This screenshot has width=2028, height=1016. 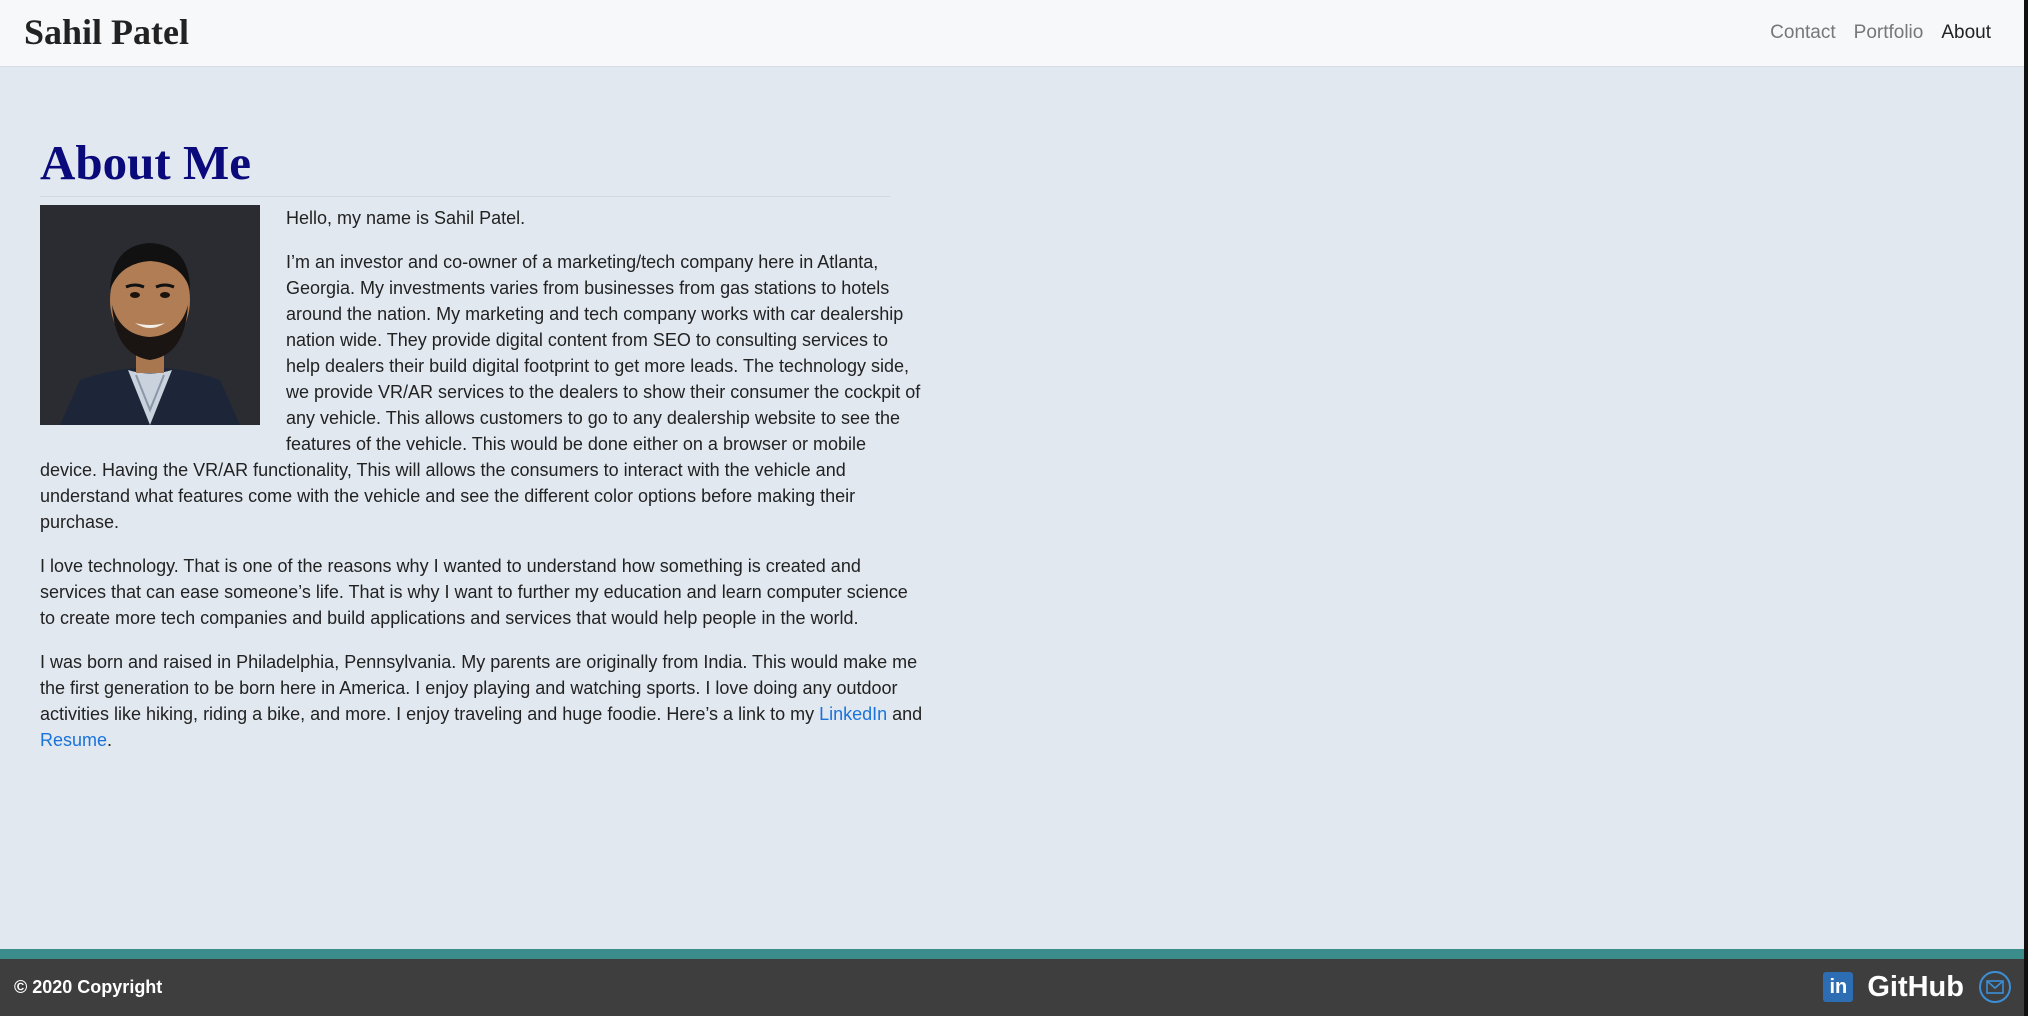 What do you see at coordinates (1889, 33) in the screenshot?
I see `nav-portfolio: Portfolio` at bounding box center [1889, 33].